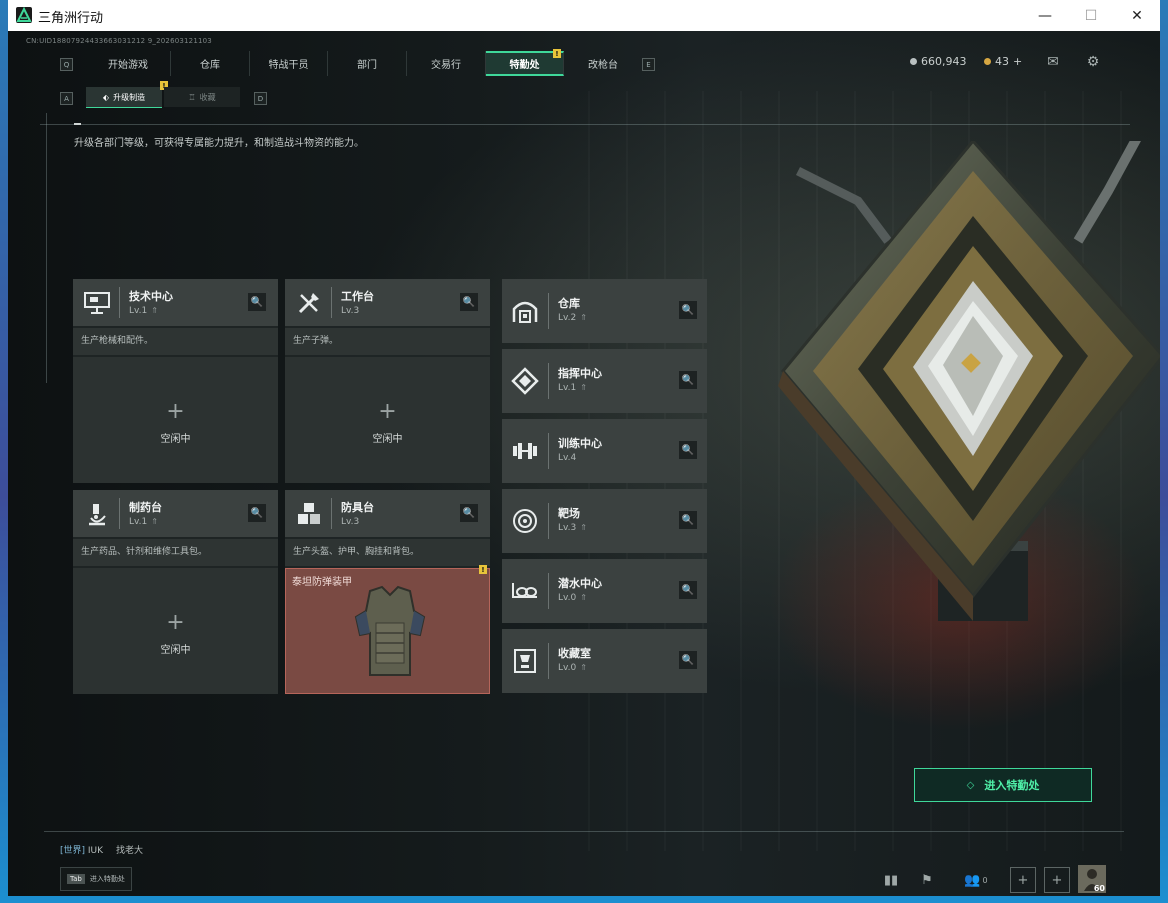  What do you see at coordinates (127, 94) in the screenshot?
I see `subtab-upgrade-craft: ⬖ 升级制造 !` at bounding box center [127, 94].